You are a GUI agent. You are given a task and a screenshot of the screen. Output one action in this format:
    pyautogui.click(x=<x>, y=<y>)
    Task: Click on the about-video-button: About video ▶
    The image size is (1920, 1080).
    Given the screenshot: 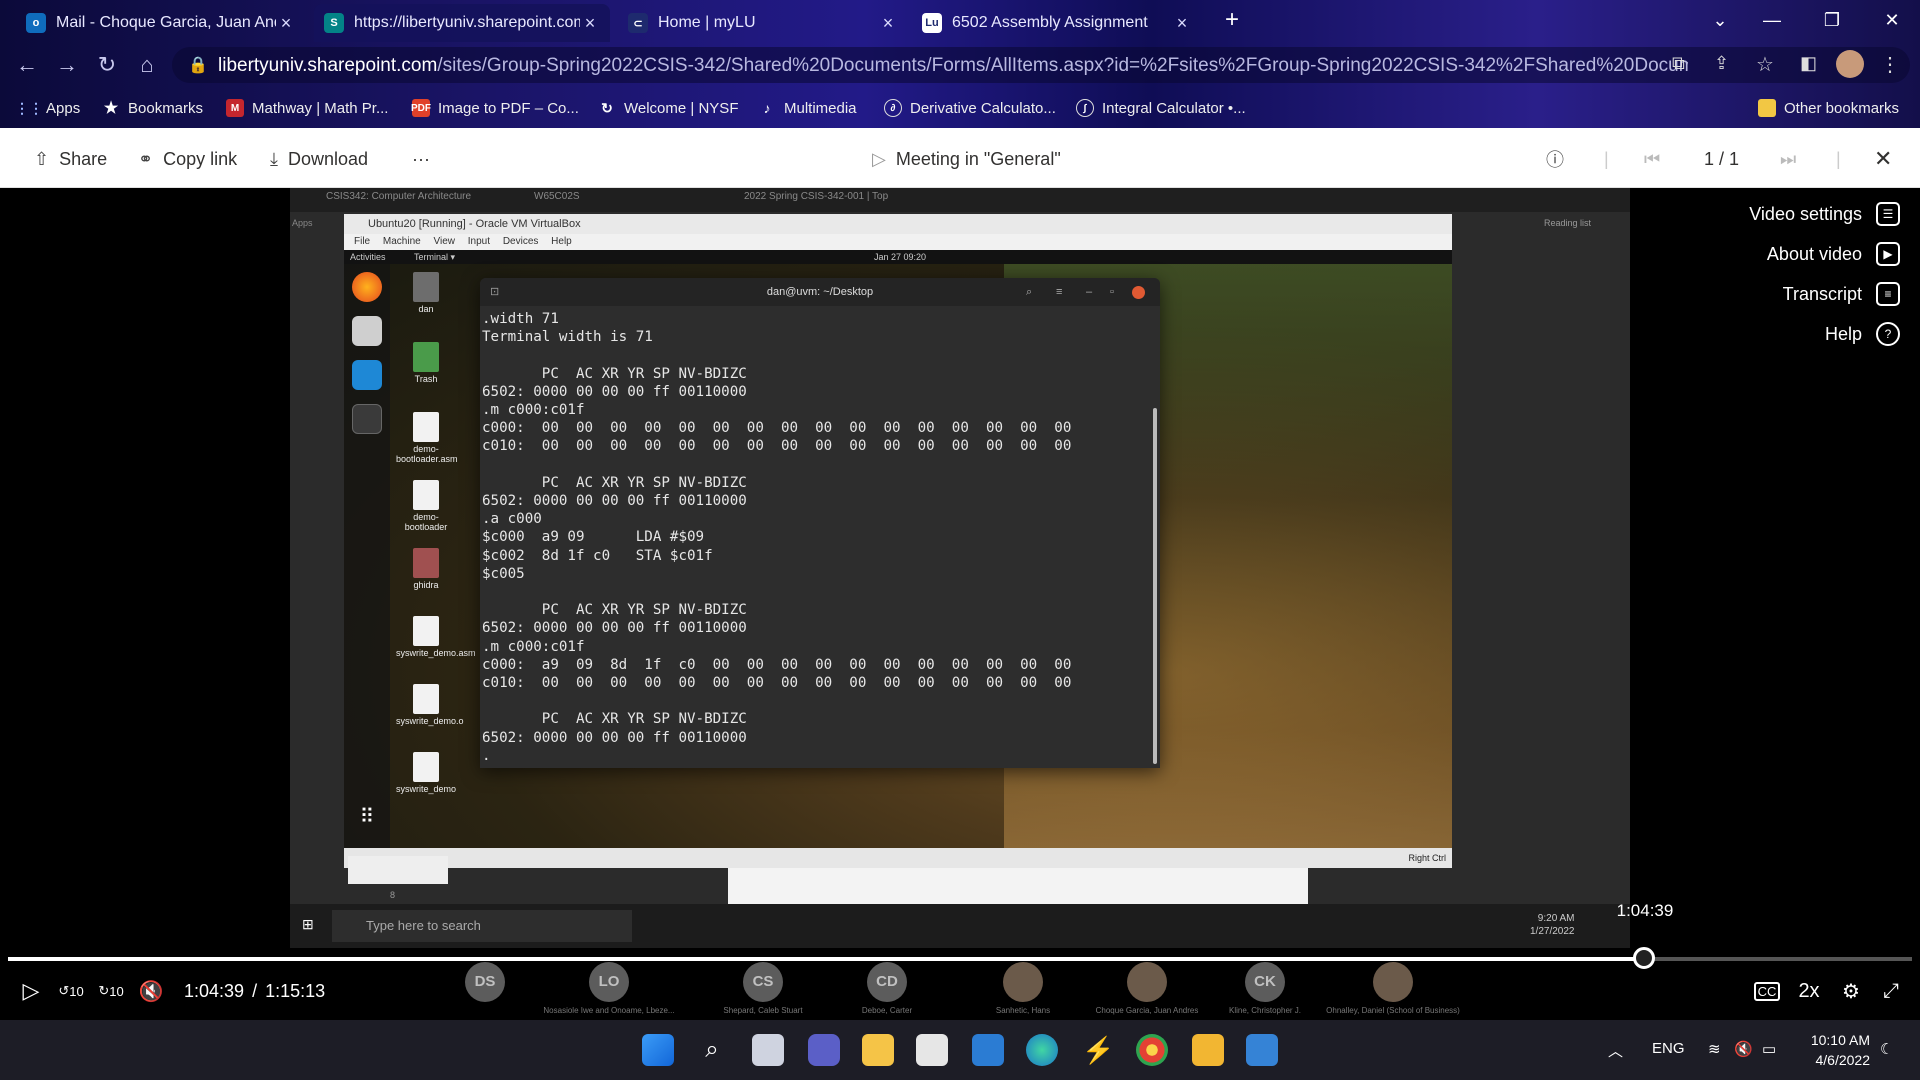 What is the action you would take?
    pyautogui.click(x=1833, y=254)
    